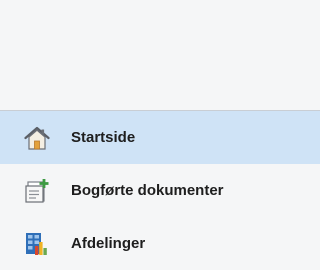  I want to click on posted-documents-icon, so click(37, 191).